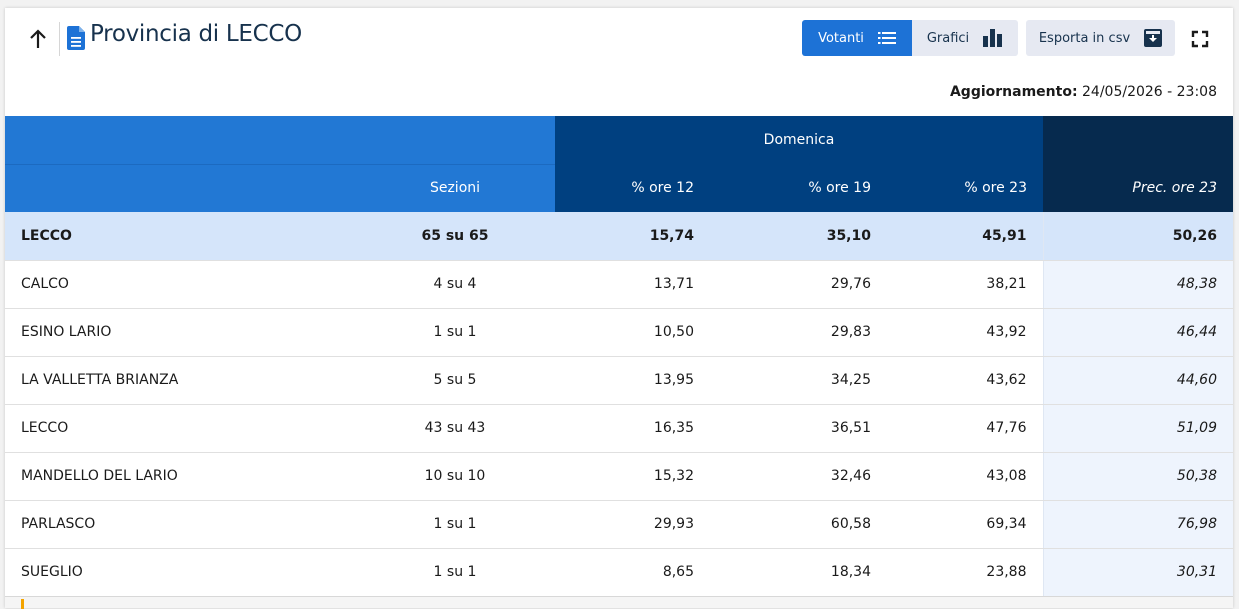  I want to click on row-ore23: 43,08, so click(965, 476).